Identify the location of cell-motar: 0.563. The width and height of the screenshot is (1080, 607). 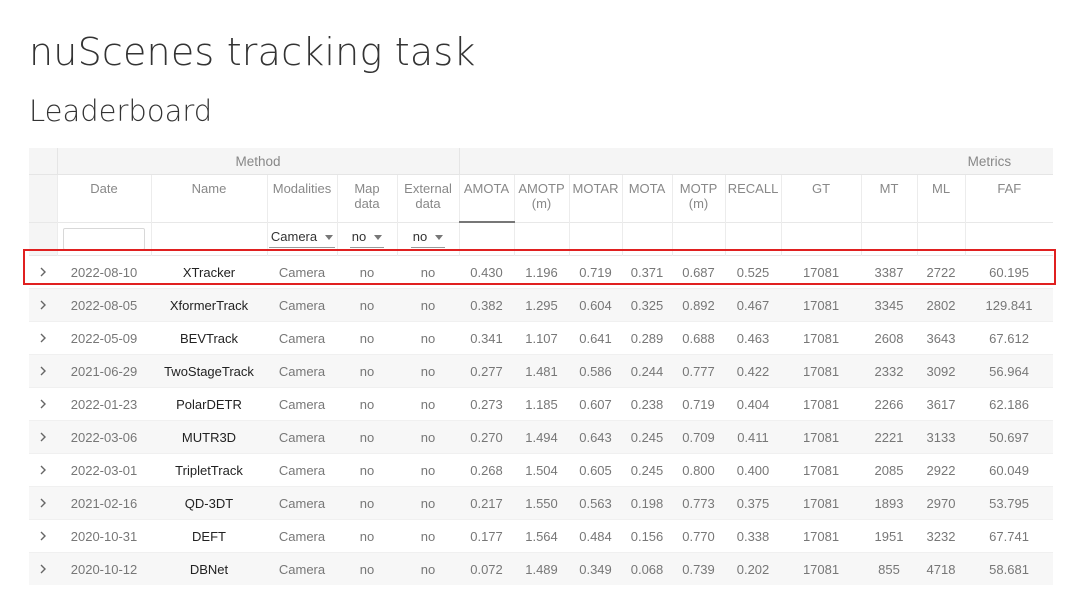
(596, 503).